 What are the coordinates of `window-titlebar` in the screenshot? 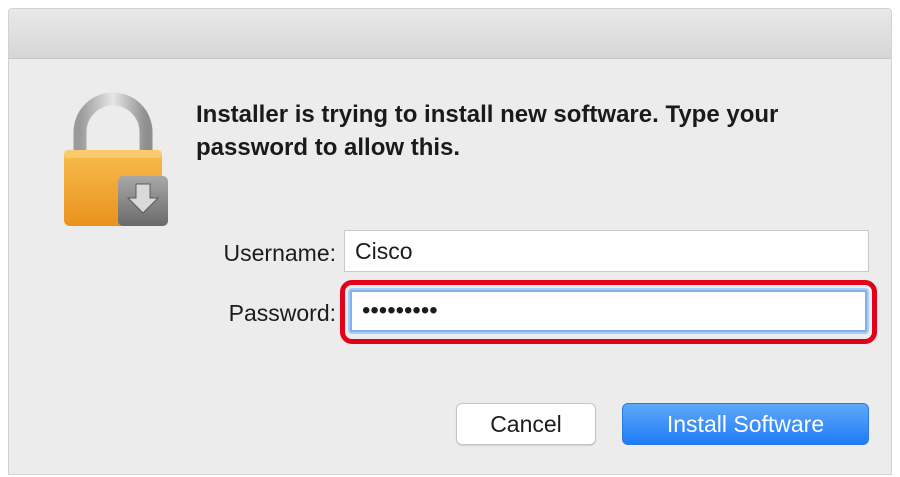 It's located at (450, 34).